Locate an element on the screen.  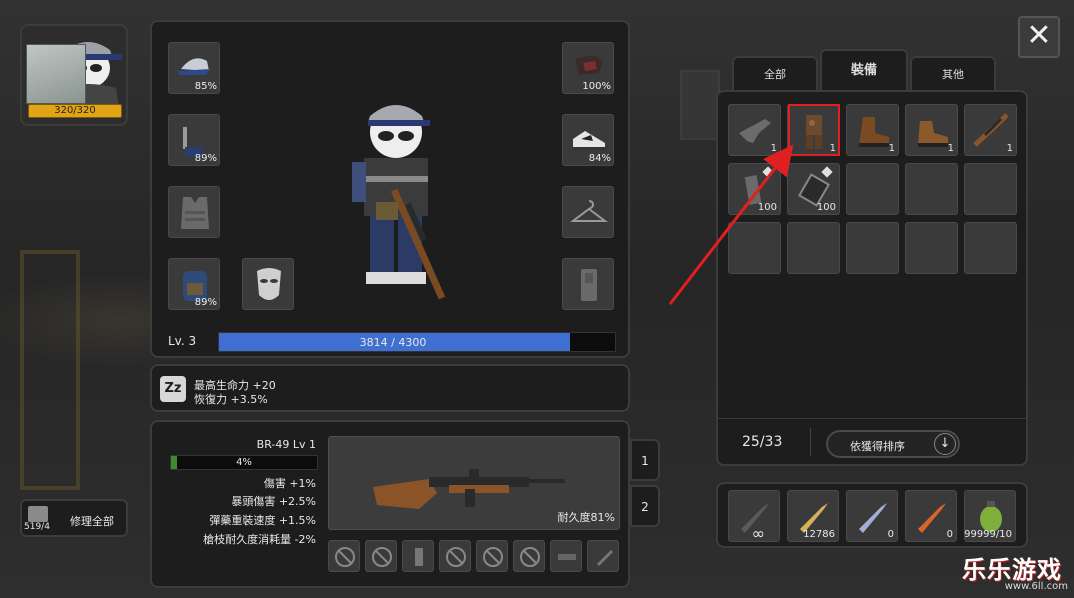
close-button: ✕ is located at coordinates (1039, 37).